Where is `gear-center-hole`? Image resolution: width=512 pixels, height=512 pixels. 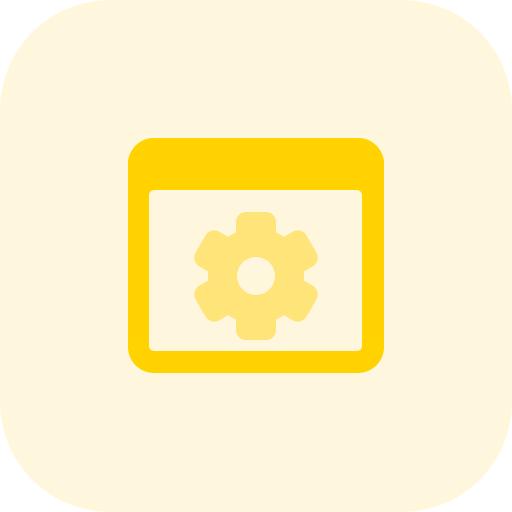 gear-center-hole is located at coordinates (256, 276).